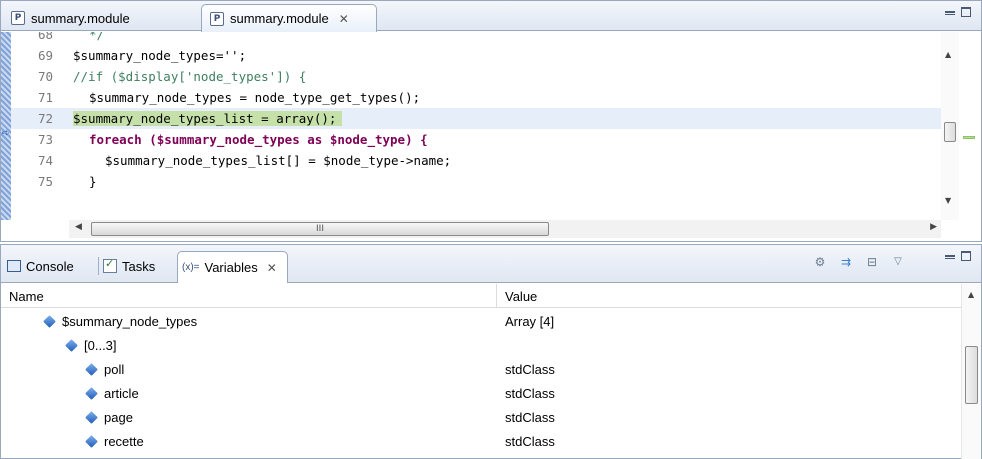 This screenshot has height=459, width=982. I want to click on code-line: 68 */, so click(476, 38).